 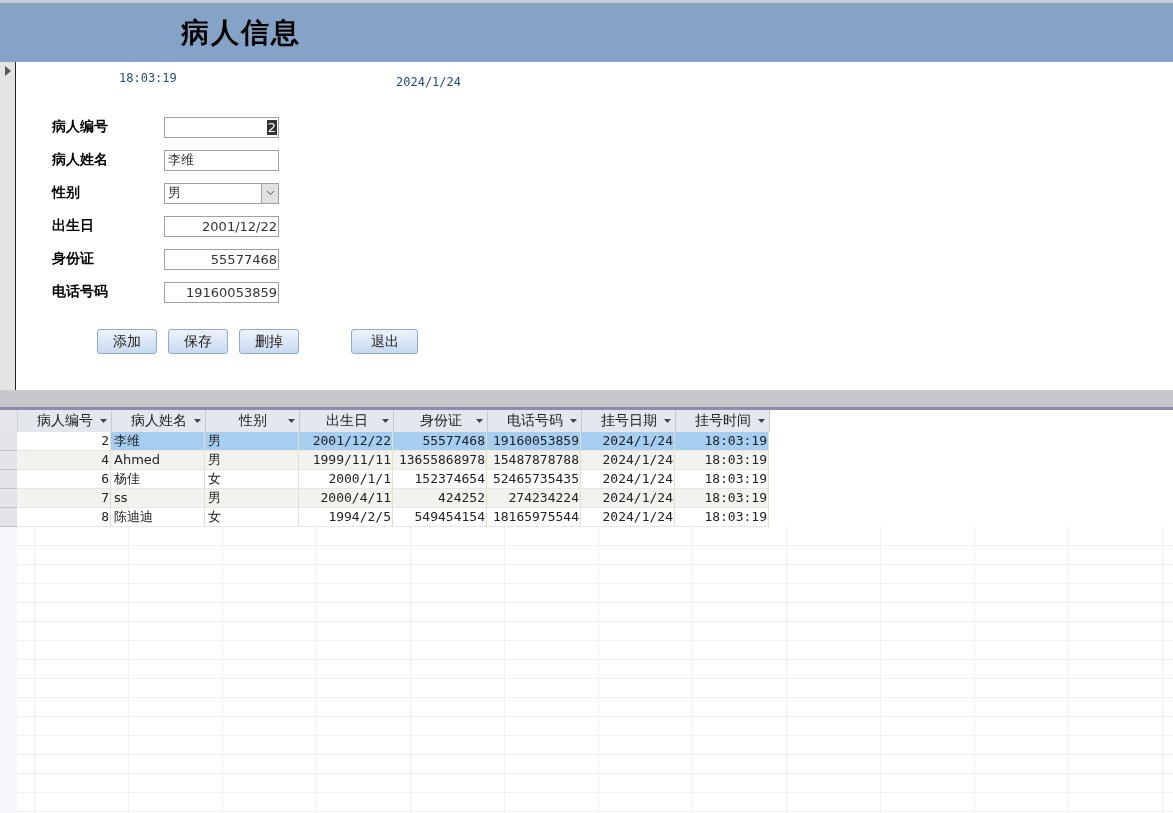 What do you see at coordinates (534, 441) in the screenshot?
I see `table-cell: 19160053859` at bounding box center [534, 441].